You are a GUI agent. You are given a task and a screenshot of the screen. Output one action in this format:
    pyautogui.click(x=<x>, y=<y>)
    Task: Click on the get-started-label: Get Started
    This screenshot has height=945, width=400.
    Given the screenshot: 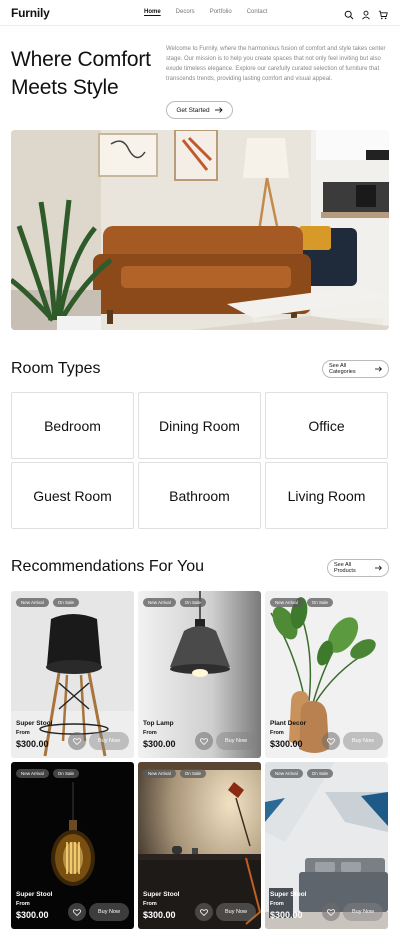 What is the action you would take?
    pyautogui.click(x=193, y=110)
    